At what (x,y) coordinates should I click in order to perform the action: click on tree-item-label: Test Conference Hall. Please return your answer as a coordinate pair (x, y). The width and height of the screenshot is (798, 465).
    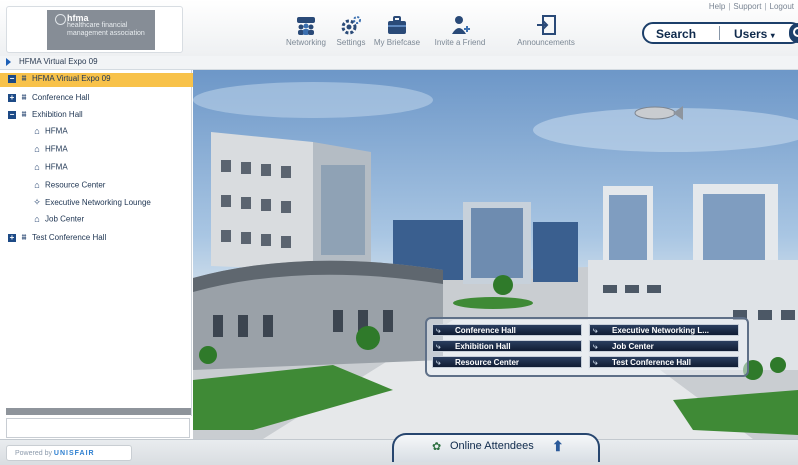
    Looking at the image, I should click on (69, 237).